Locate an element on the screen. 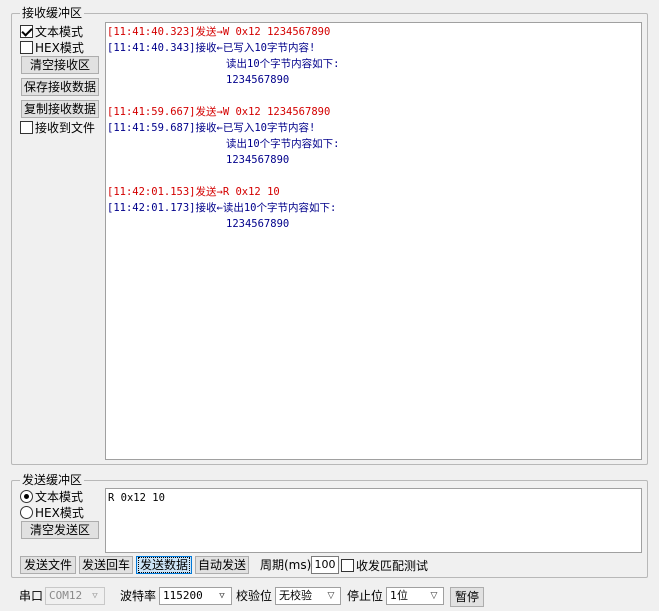  parity-select: 无校验 ▽ is located at coordinates (308, 596).